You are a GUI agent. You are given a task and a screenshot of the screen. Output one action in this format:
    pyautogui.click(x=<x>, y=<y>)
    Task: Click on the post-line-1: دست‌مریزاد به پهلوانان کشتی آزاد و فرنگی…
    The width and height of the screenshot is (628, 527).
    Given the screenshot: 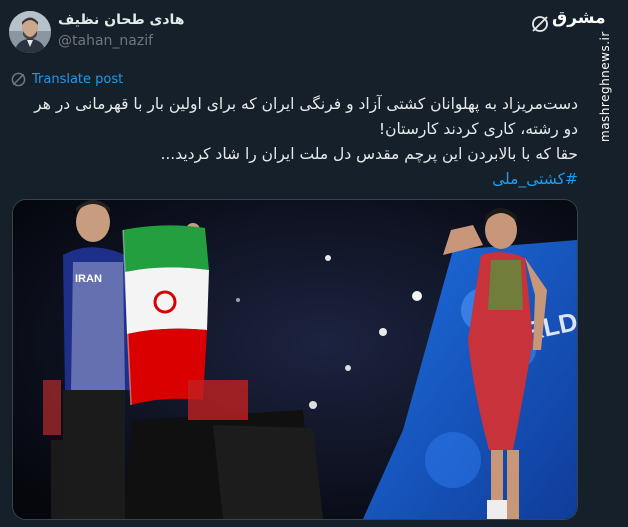 What is the action you would take?
    pyautogui.click(x=306, y=104)
    